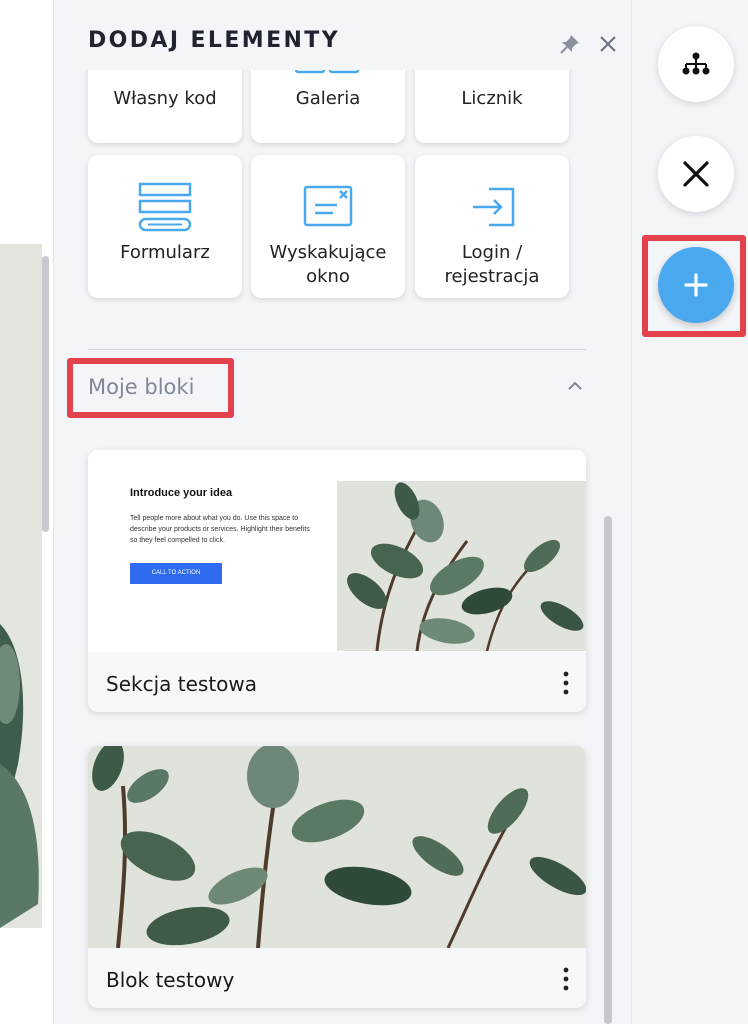  What do you see at coordinates (328, 98) in the screenshot?
I see `element-label: Galeria` at bounding box center [328, 98].